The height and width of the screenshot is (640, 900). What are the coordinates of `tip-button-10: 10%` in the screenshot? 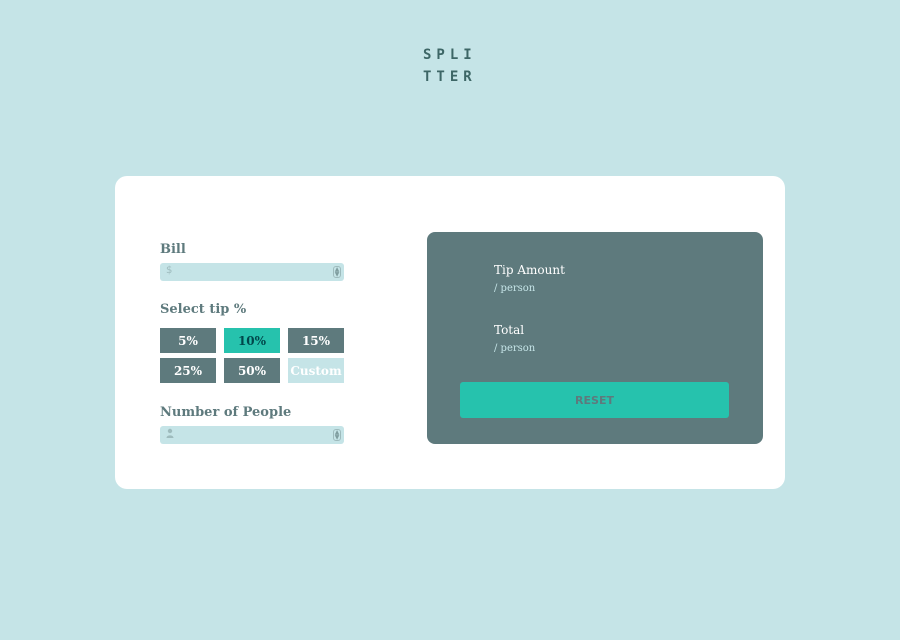 It's located at (252, 340).